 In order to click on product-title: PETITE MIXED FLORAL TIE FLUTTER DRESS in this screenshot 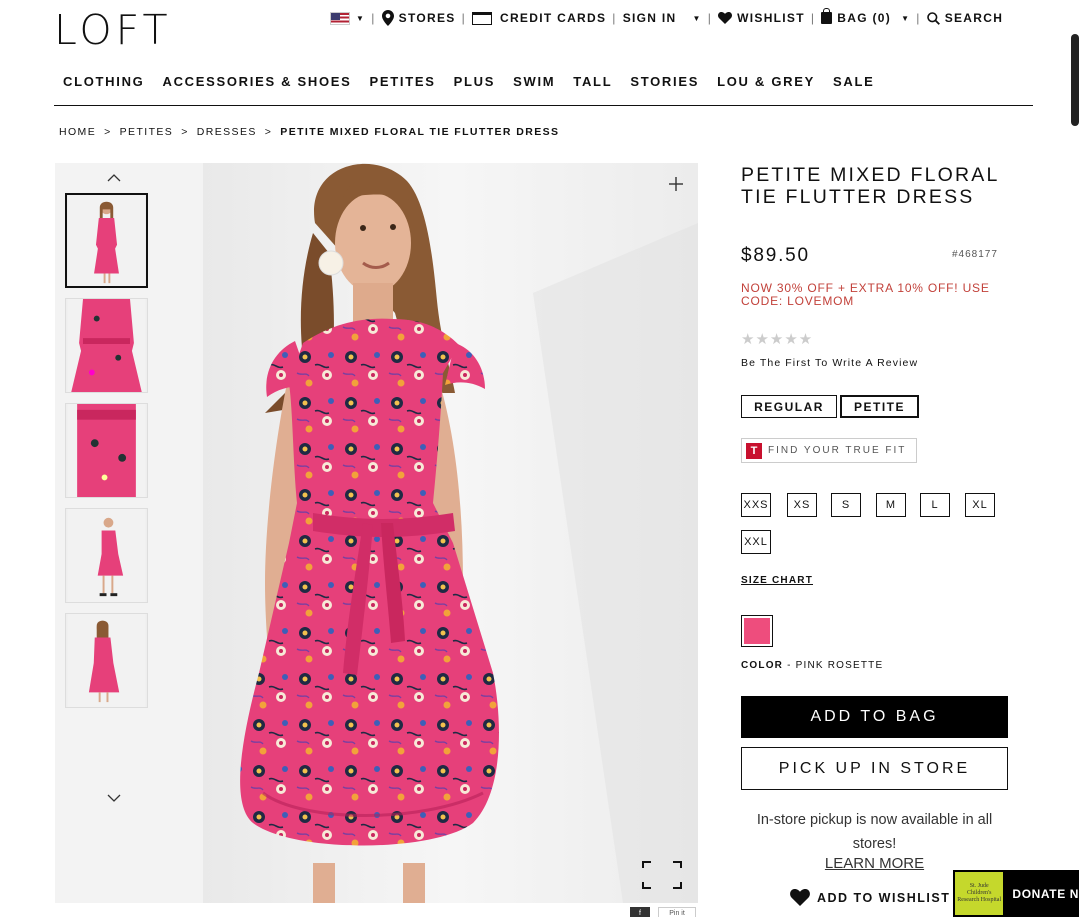, I will do `click(870, 186)`.